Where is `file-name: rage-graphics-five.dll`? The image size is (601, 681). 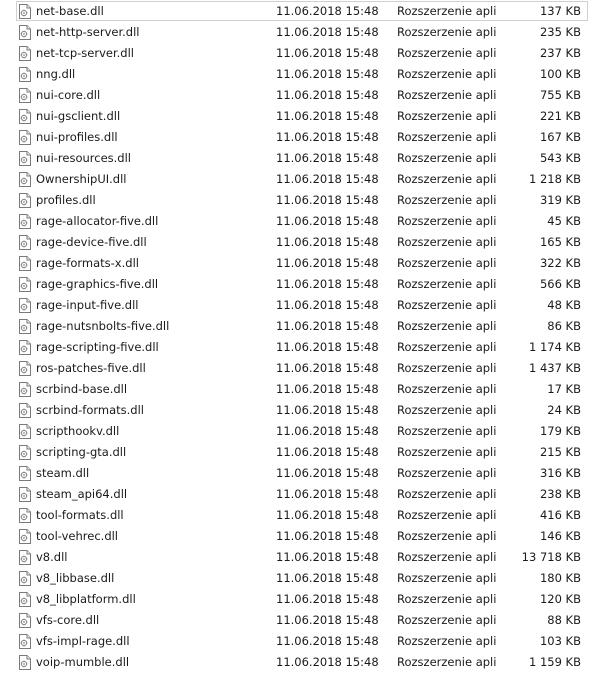 file-name: rage-graphics-five.dll is located at coordinates (97, 284).